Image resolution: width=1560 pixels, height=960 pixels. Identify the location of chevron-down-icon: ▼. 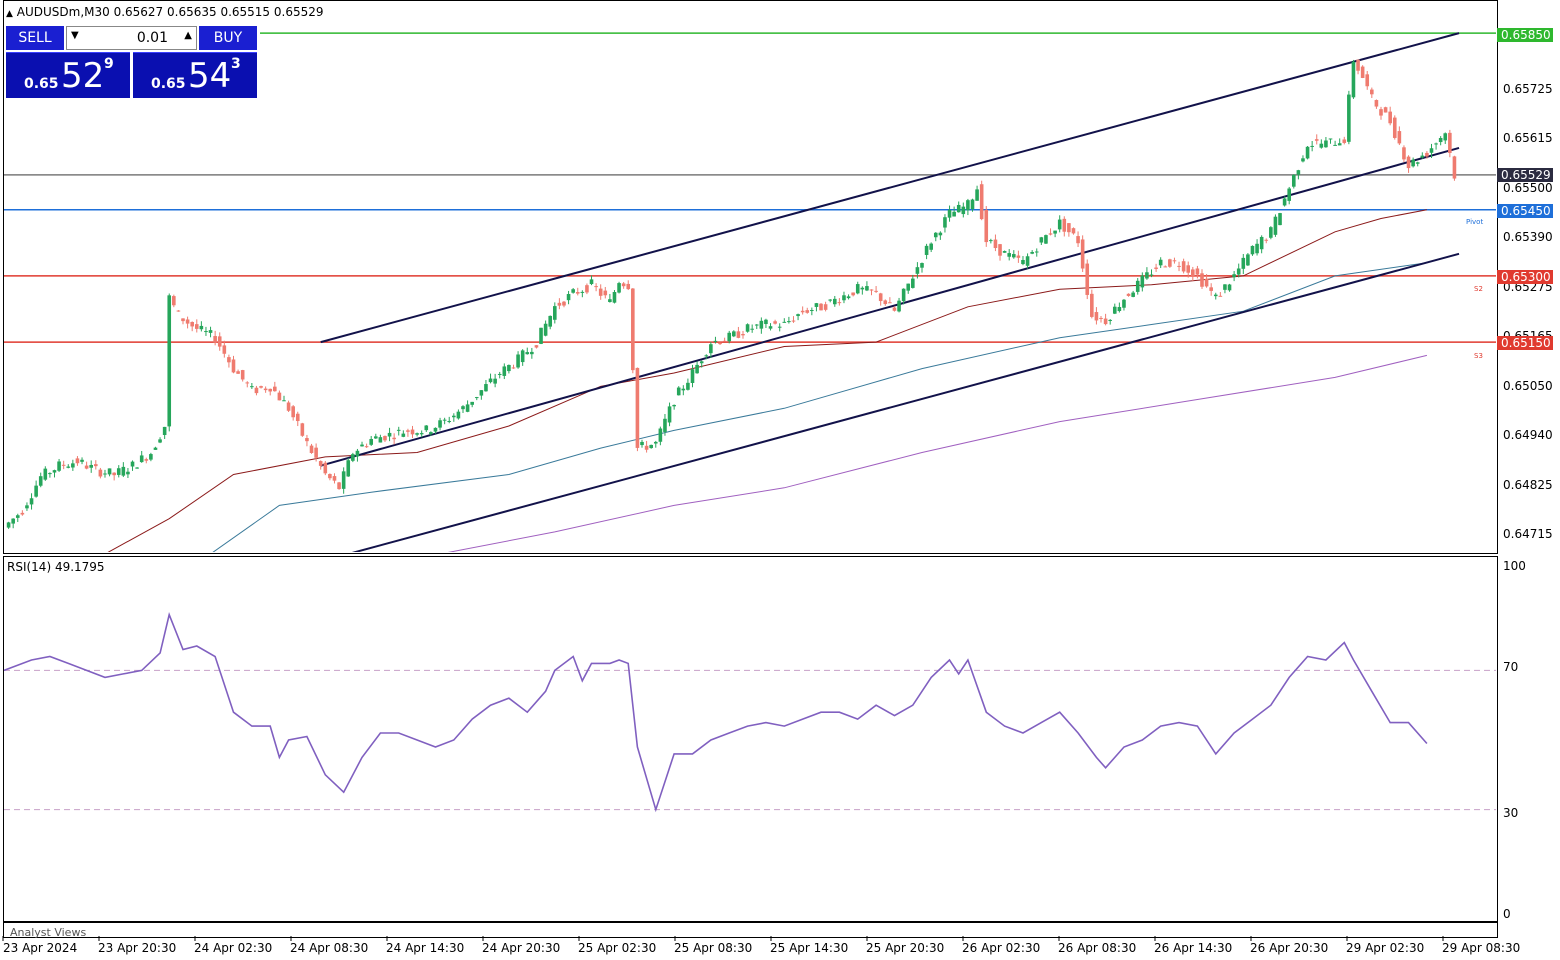
(75, 35).